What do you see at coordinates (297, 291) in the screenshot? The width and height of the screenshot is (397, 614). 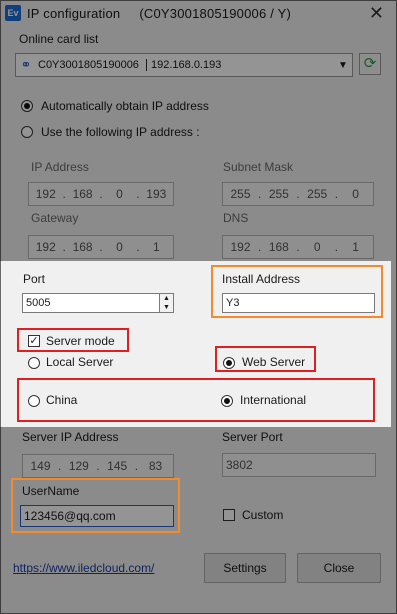 I see `install-address-highlight` at bounding box center [297, 291].